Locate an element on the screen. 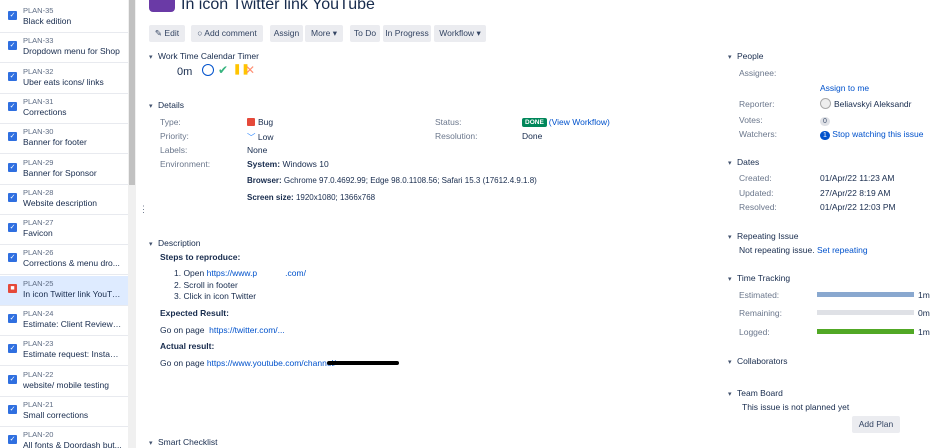 The width and height of the screenshot is (935, 448). sidebar-item-key: PLAN-24 is located at coordinates (38, 313).